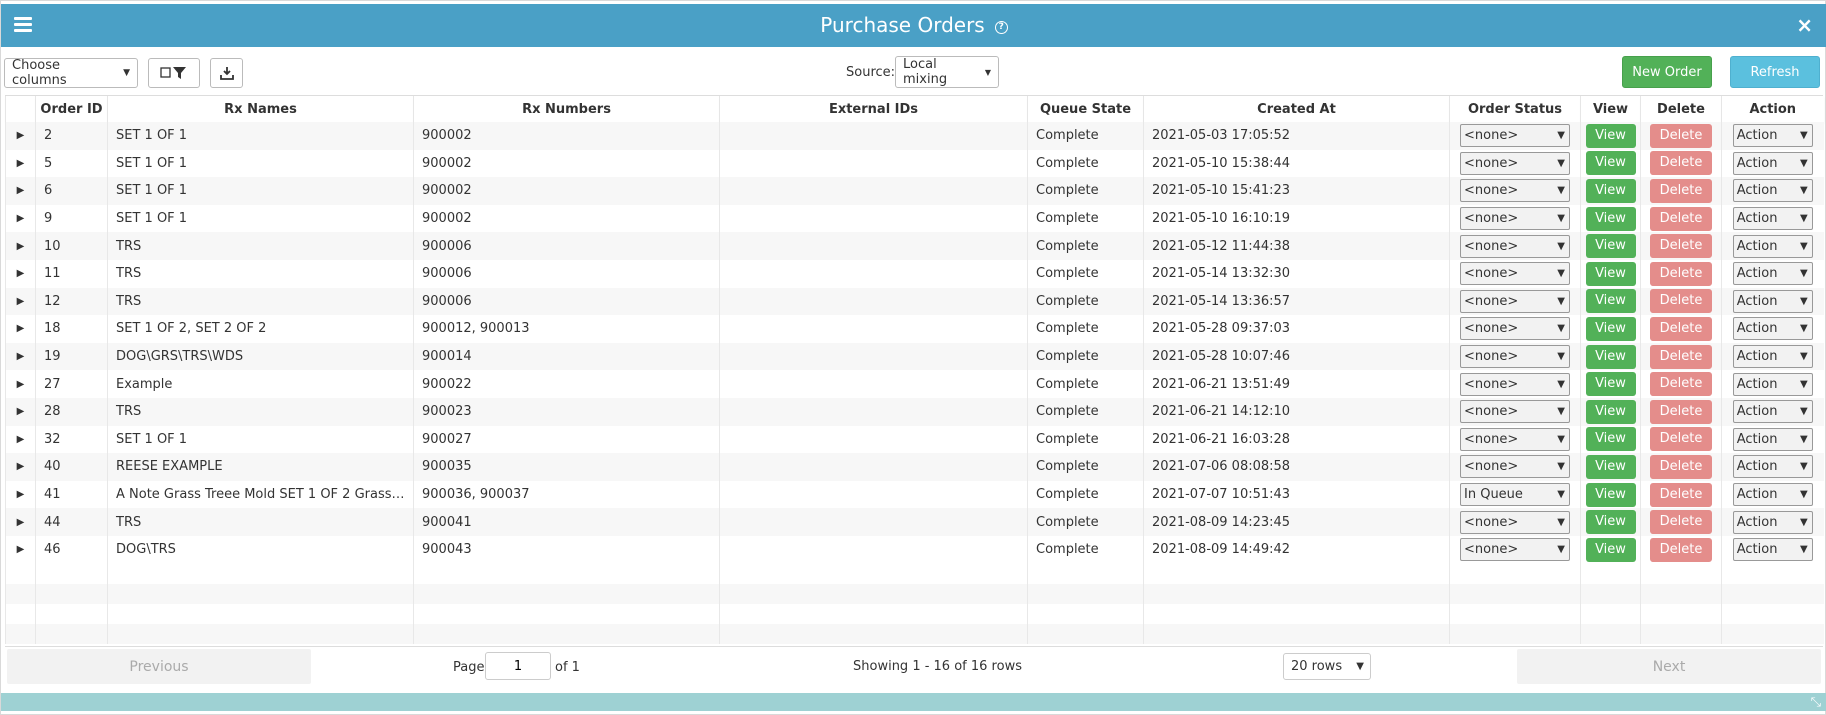 Image resolution: width=1826 pixels, height=715 pixels. I want to click on export-button, so click(226, 73).